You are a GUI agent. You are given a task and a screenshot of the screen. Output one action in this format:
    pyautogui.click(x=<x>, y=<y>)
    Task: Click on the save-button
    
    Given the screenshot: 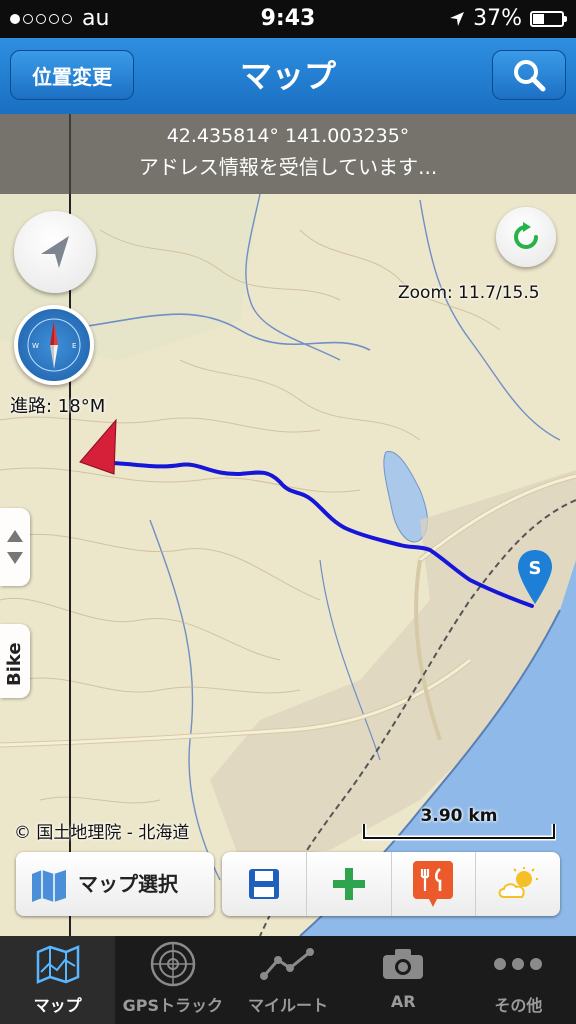 What is the action you would take?
    pyautogui.click(x=264, y=884)
    